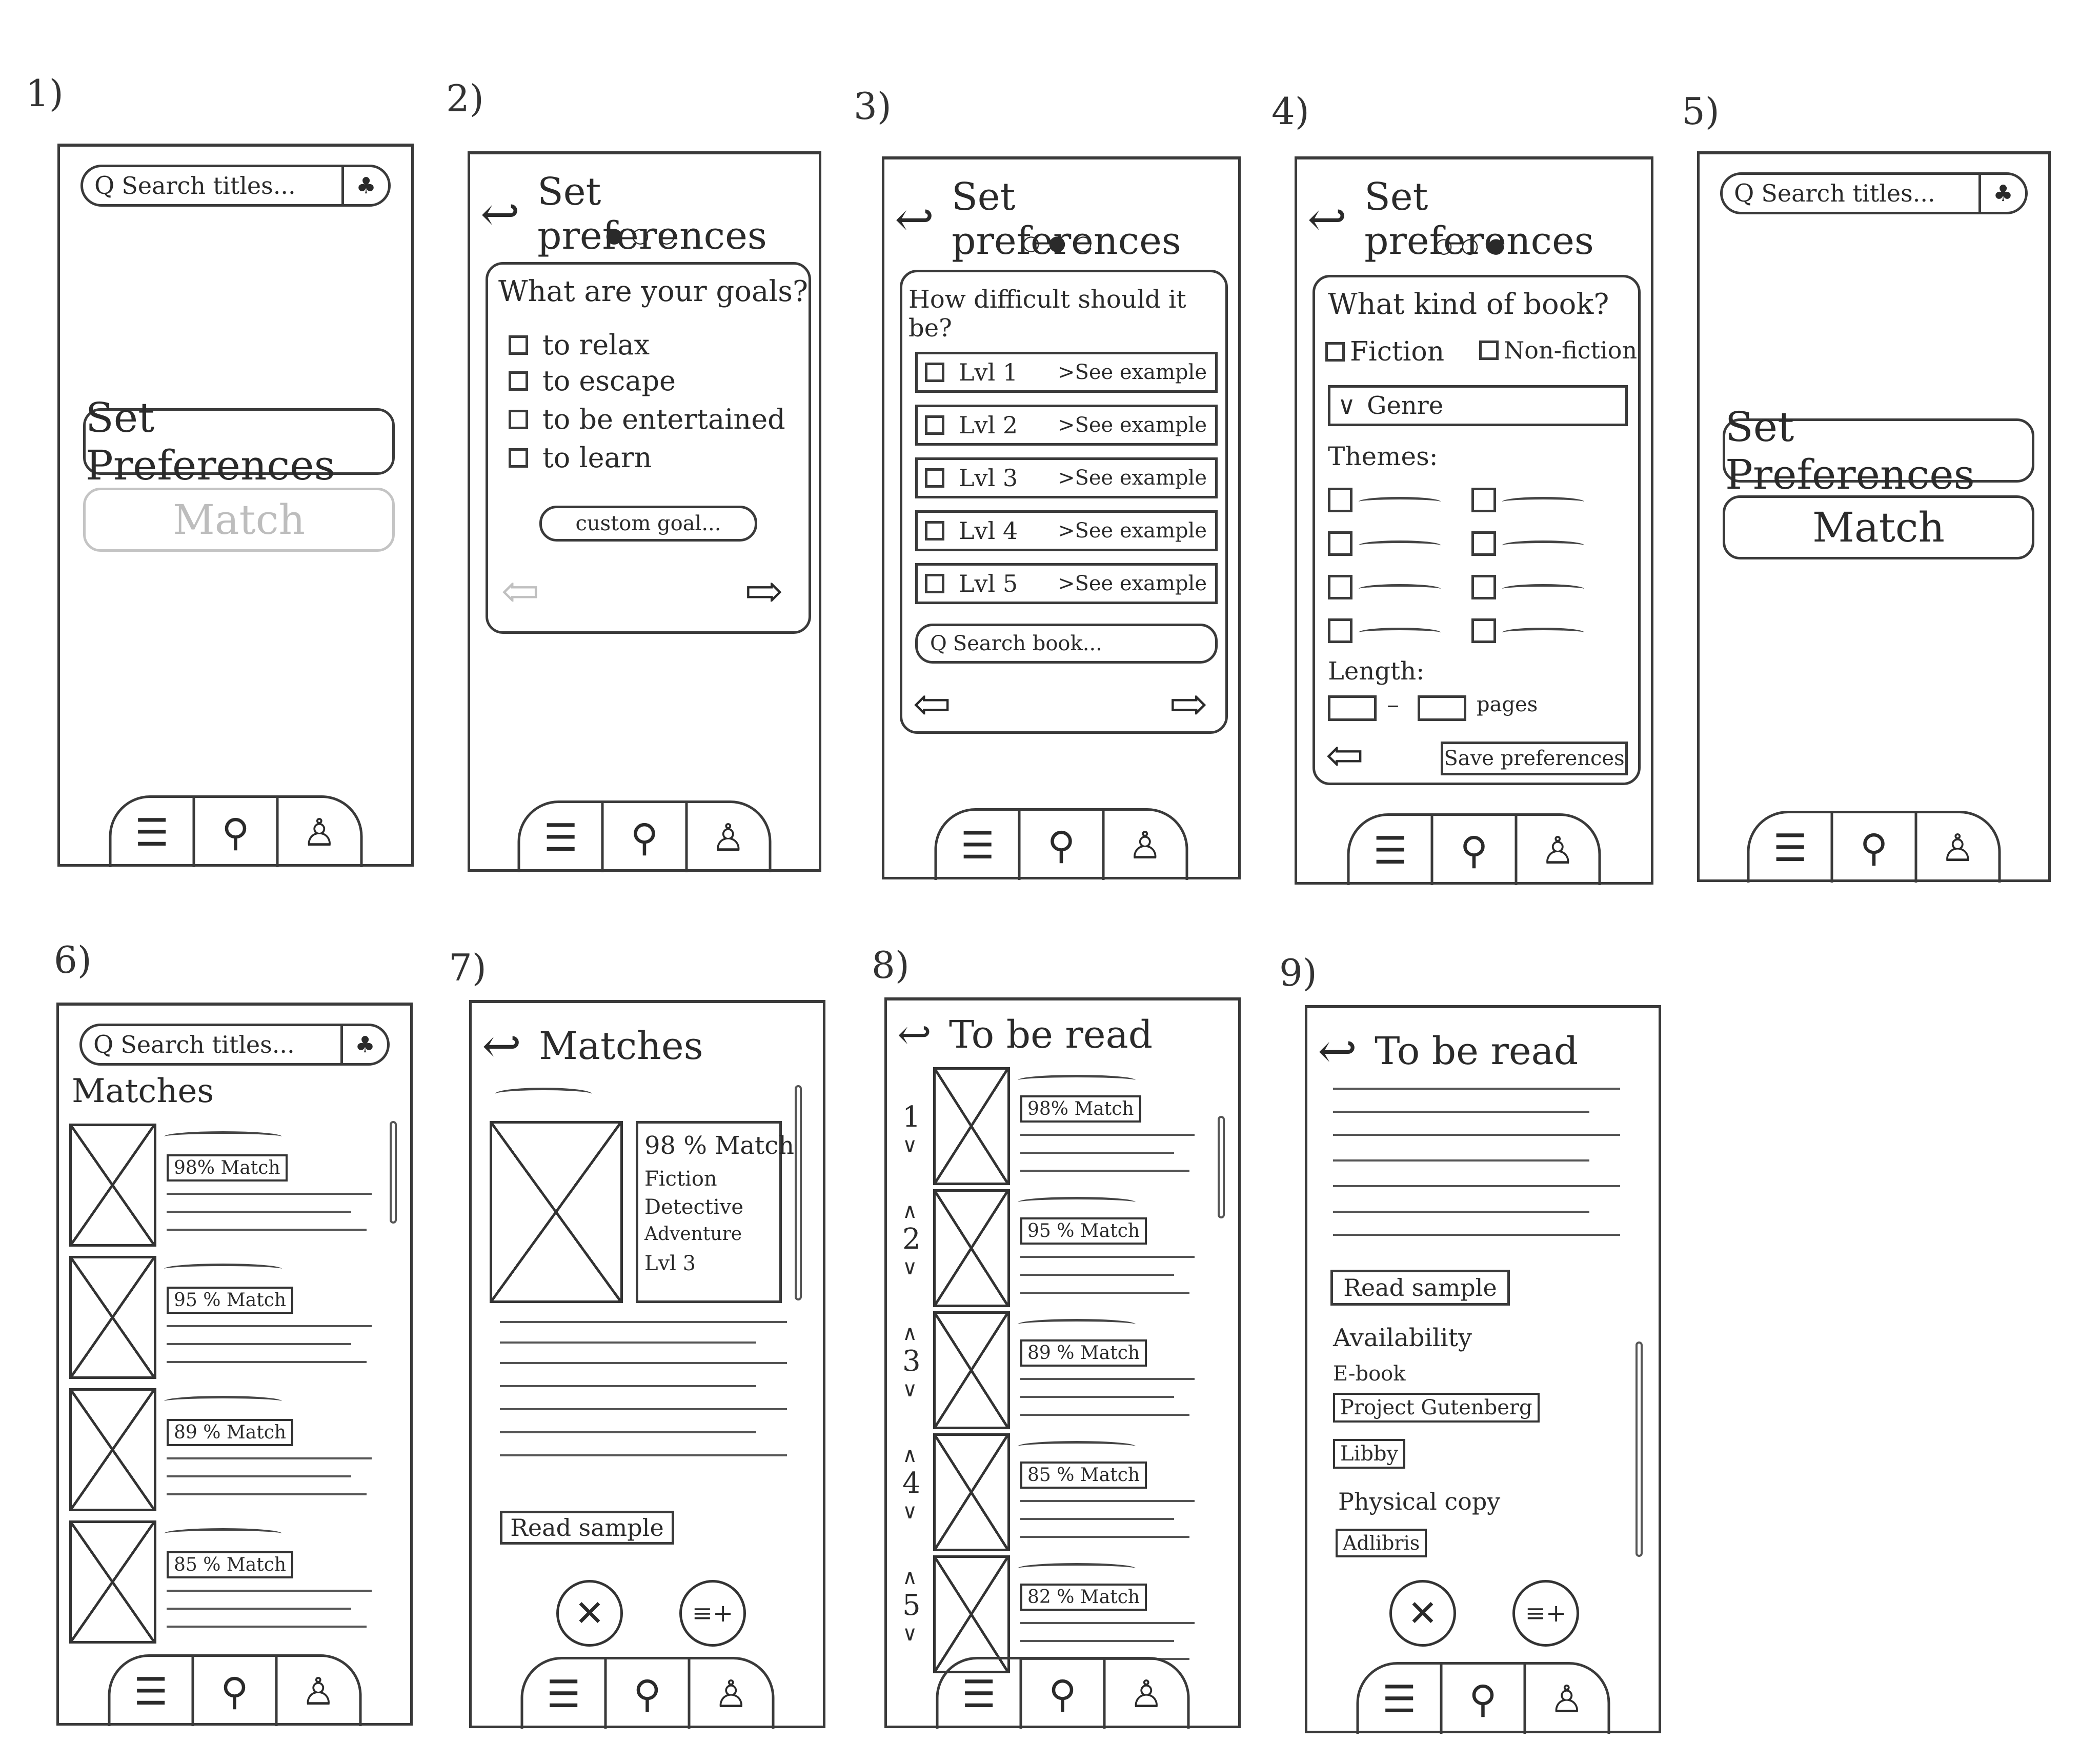 The height and width of the screenshot is (1762, 2100). Describe the element at coordinates (1534, 759) in the screenshot. I see `save-preferences-button: Save preferences` at that location.